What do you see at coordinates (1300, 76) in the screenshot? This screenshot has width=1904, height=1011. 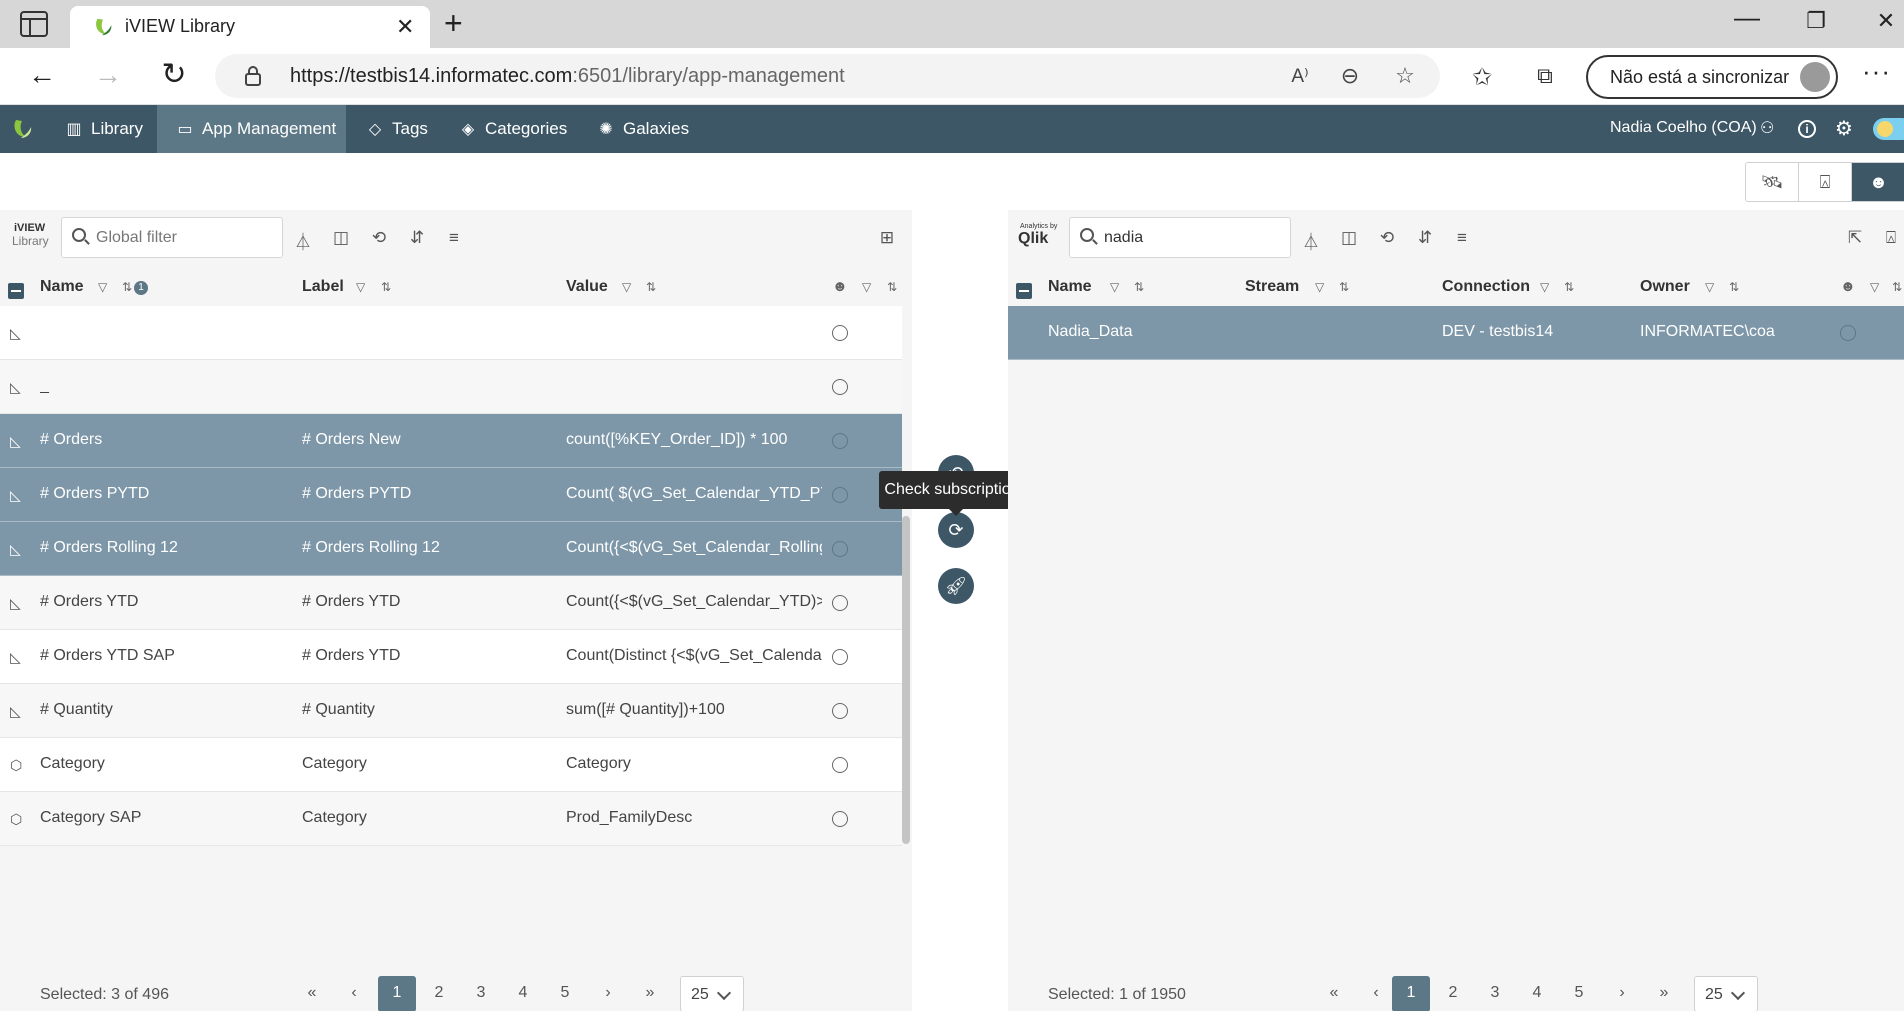 I see `read-aloud-icon: A⁾` at bounding box center [1300, 76].